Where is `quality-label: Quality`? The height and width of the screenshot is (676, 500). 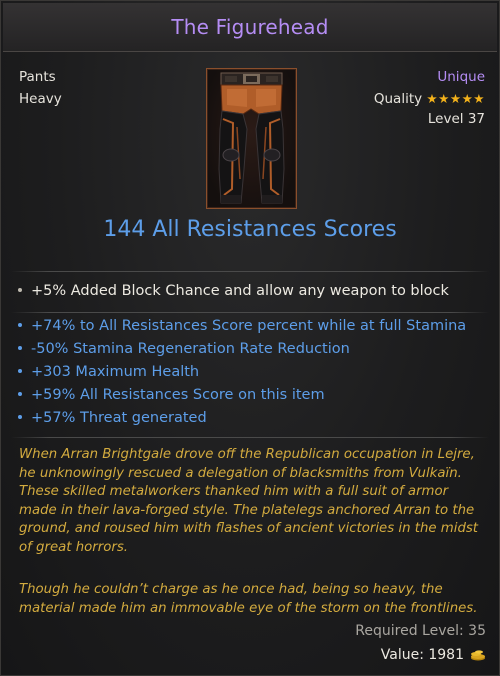 quality-label: Quality is located at coordinates (398, 99).